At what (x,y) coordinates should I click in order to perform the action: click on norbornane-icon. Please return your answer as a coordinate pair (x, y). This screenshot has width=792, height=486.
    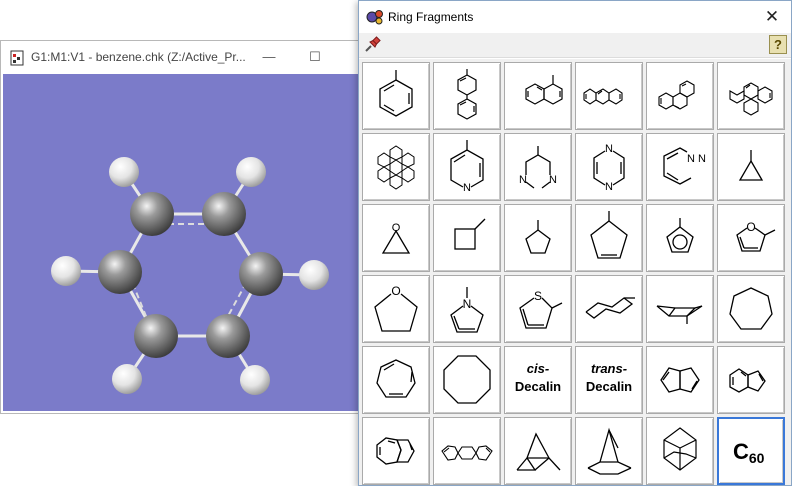
    Looking at the image, I should click on (538, 451).